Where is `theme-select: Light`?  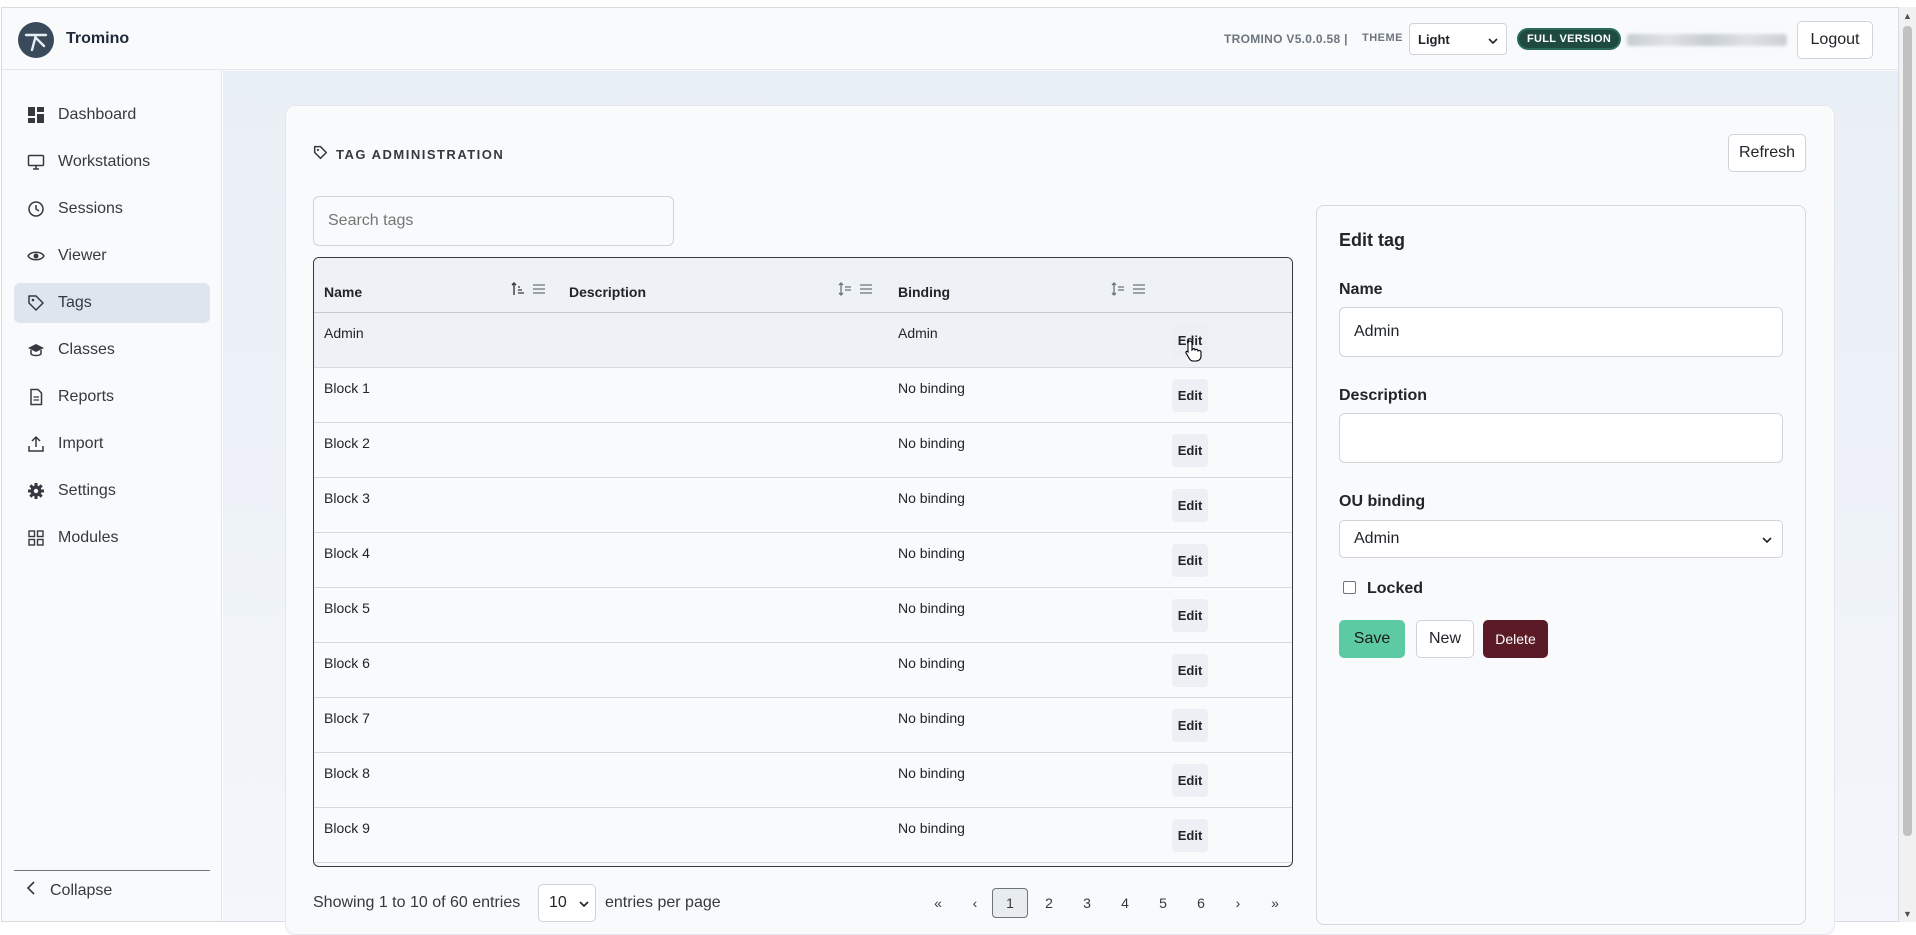 theme-select: Light is located at coordinates (1458, 39).